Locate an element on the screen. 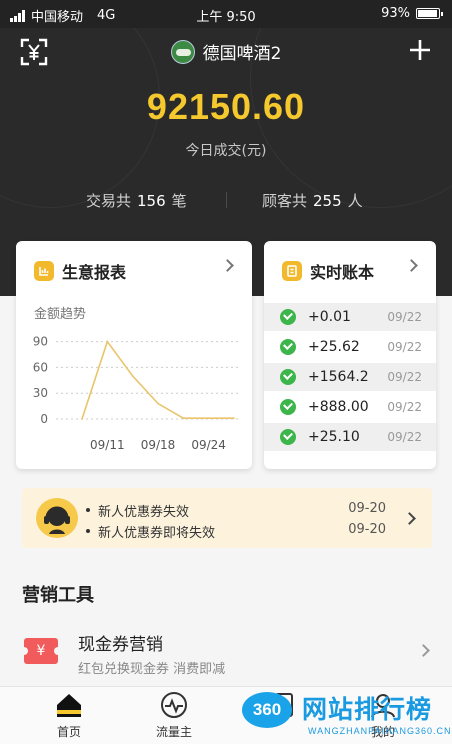  ledger-amount: +888.00 is located at coordinates (338, 407).